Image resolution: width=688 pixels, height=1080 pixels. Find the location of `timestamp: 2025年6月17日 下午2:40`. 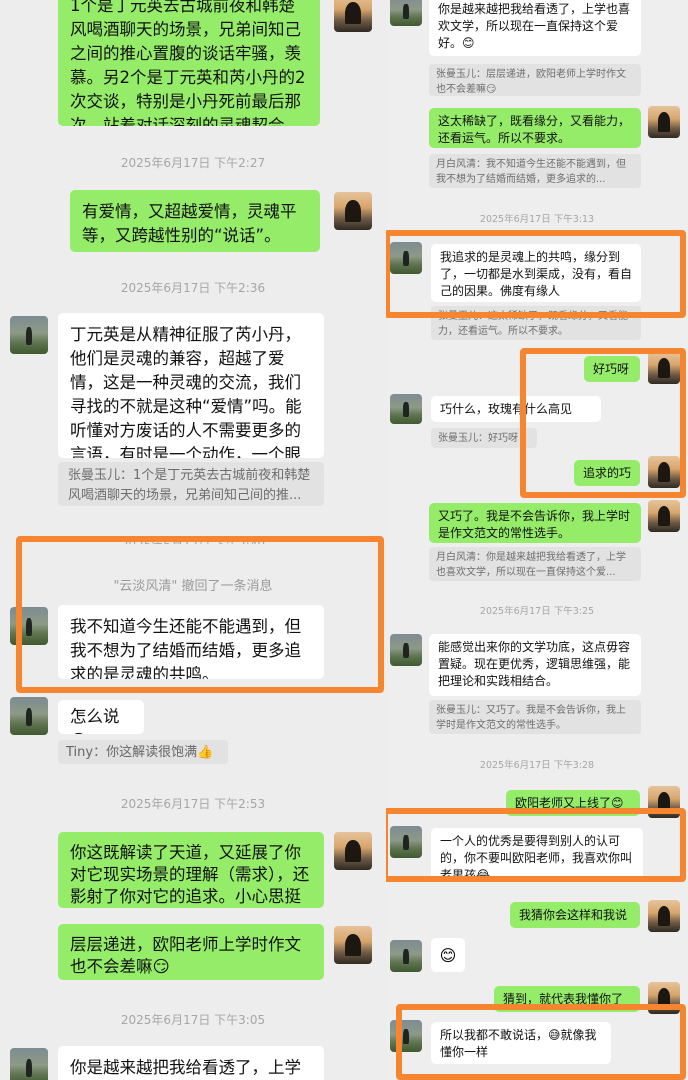

timestamp: 2025年6月17日 下午2:40 is located at coordinates (193, 540).